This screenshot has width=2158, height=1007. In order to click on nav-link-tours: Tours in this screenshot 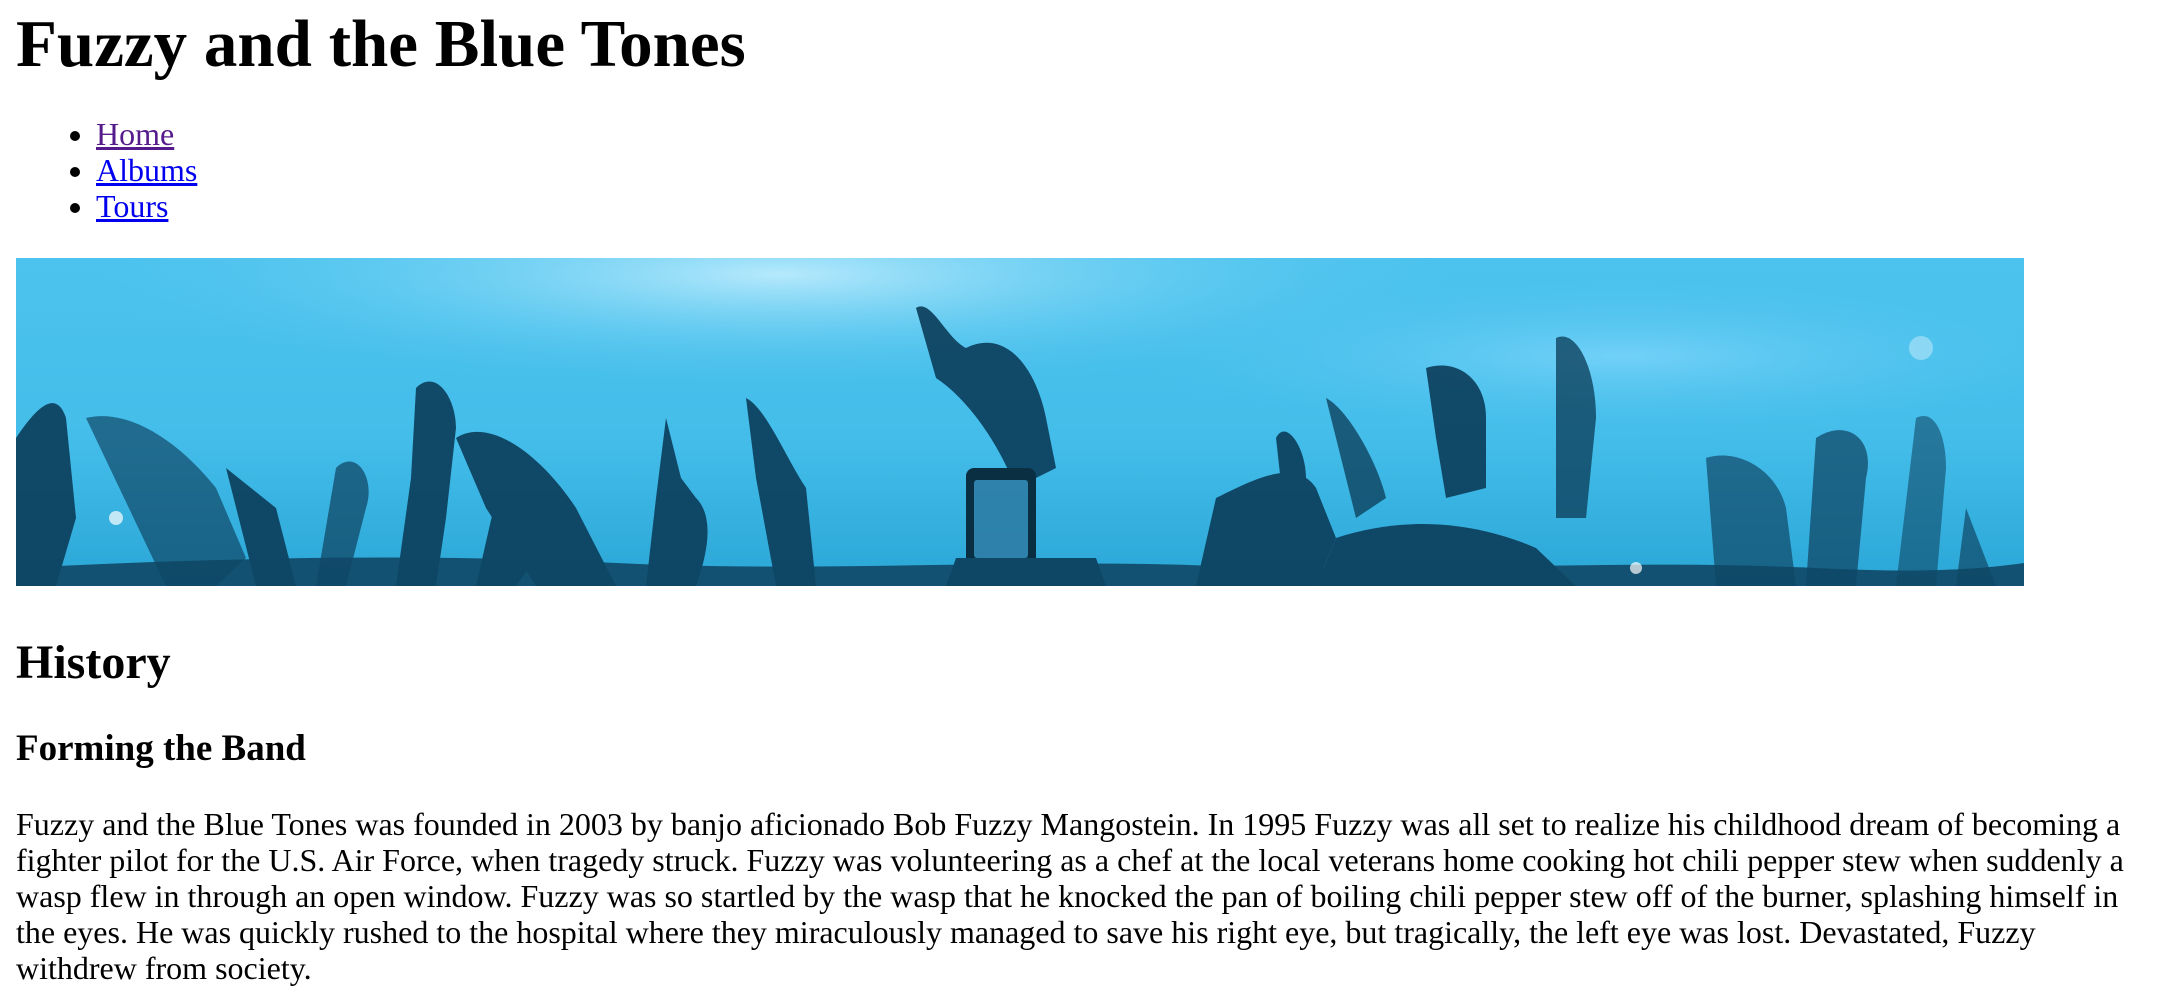, I will do `click(132, 206)`.